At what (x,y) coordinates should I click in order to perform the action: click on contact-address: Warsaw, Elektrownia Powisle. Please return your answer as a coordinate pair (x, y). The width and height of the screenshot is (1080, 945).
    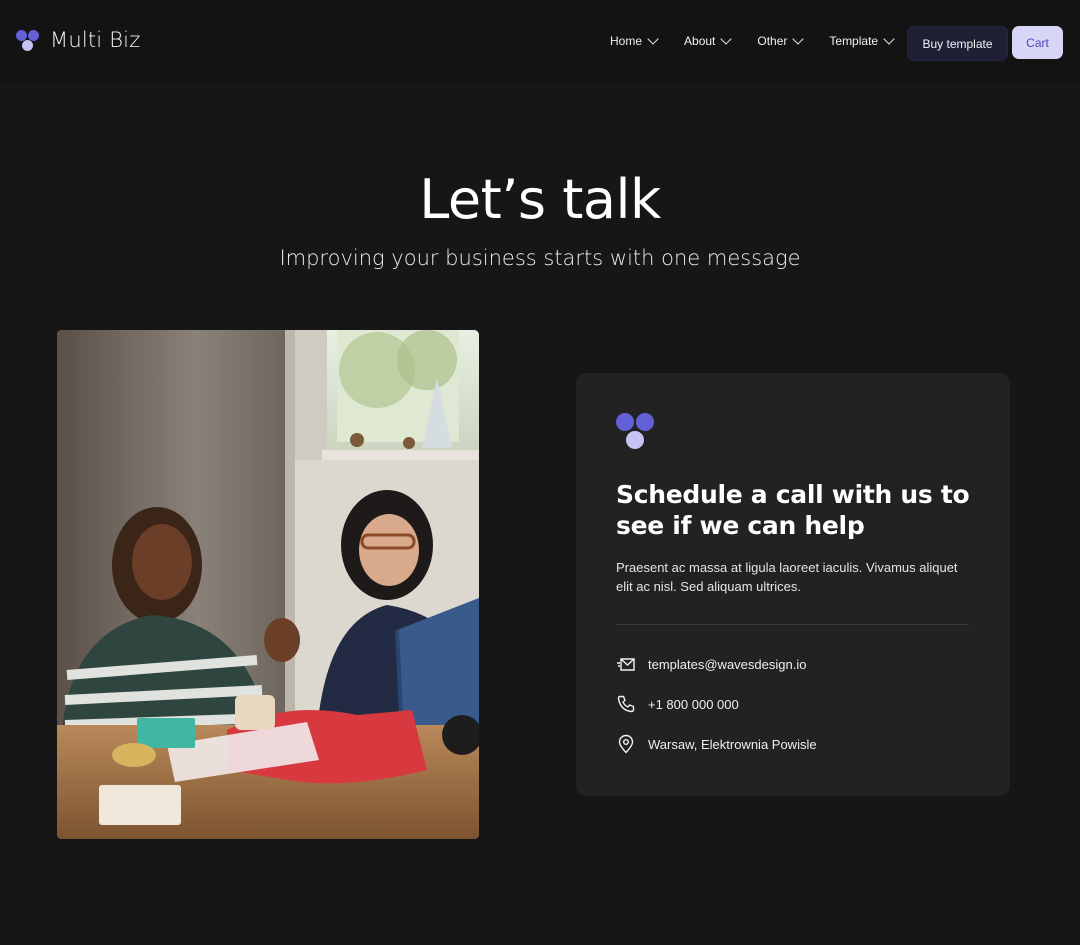
    Looking at the image, I should click on (716, 744).